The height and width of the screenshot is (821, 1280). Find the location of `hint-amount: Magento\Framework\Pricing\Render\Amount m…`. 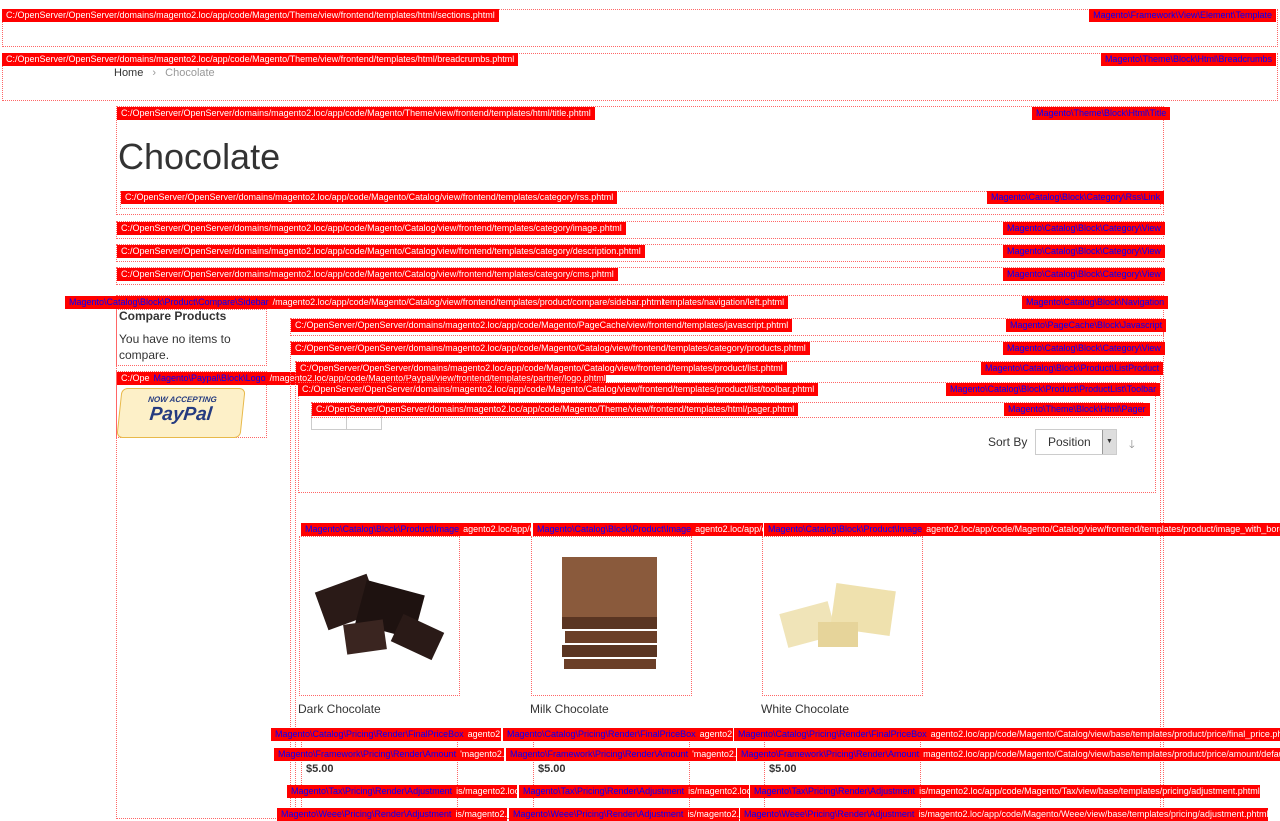

hint-amount: Magento\Framework\Pricing\Render\Amount m… is located at coordinates (1008, 754).